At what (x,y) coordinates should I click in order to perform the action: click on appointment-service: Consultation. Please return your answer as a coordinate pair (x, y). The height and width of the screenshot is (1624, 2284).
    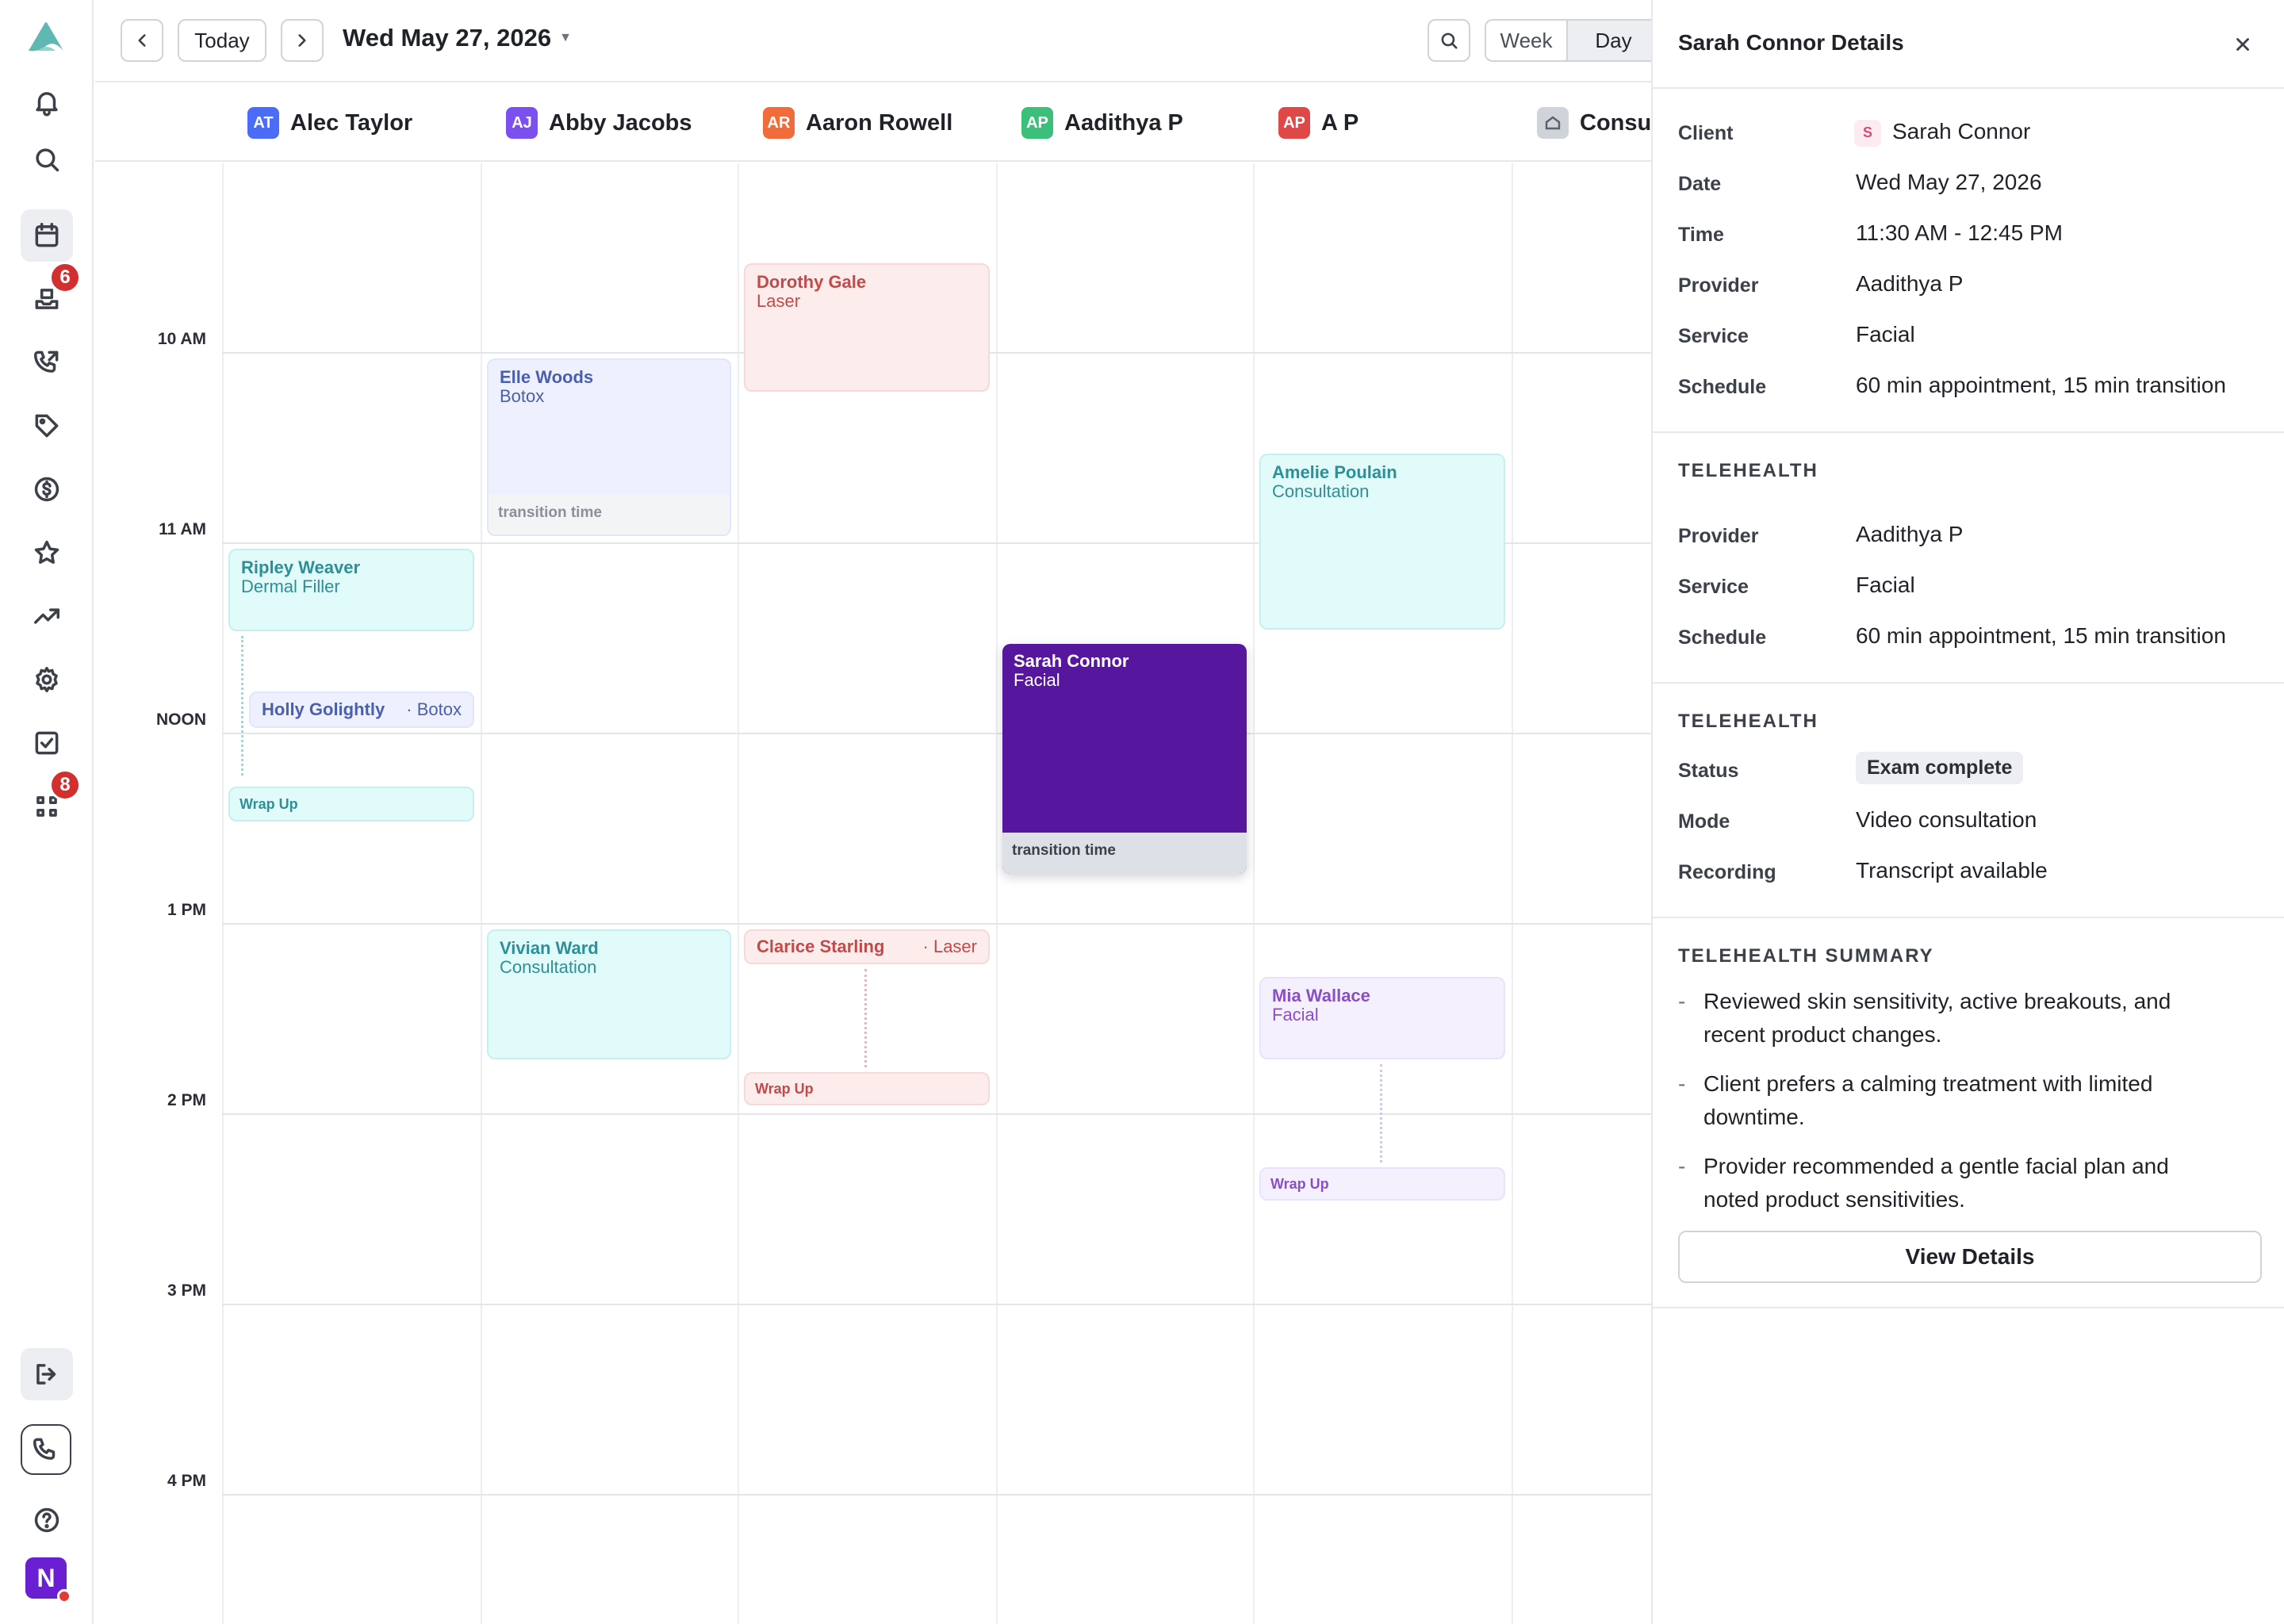
    Looking at the image, I should click on (548, 968).